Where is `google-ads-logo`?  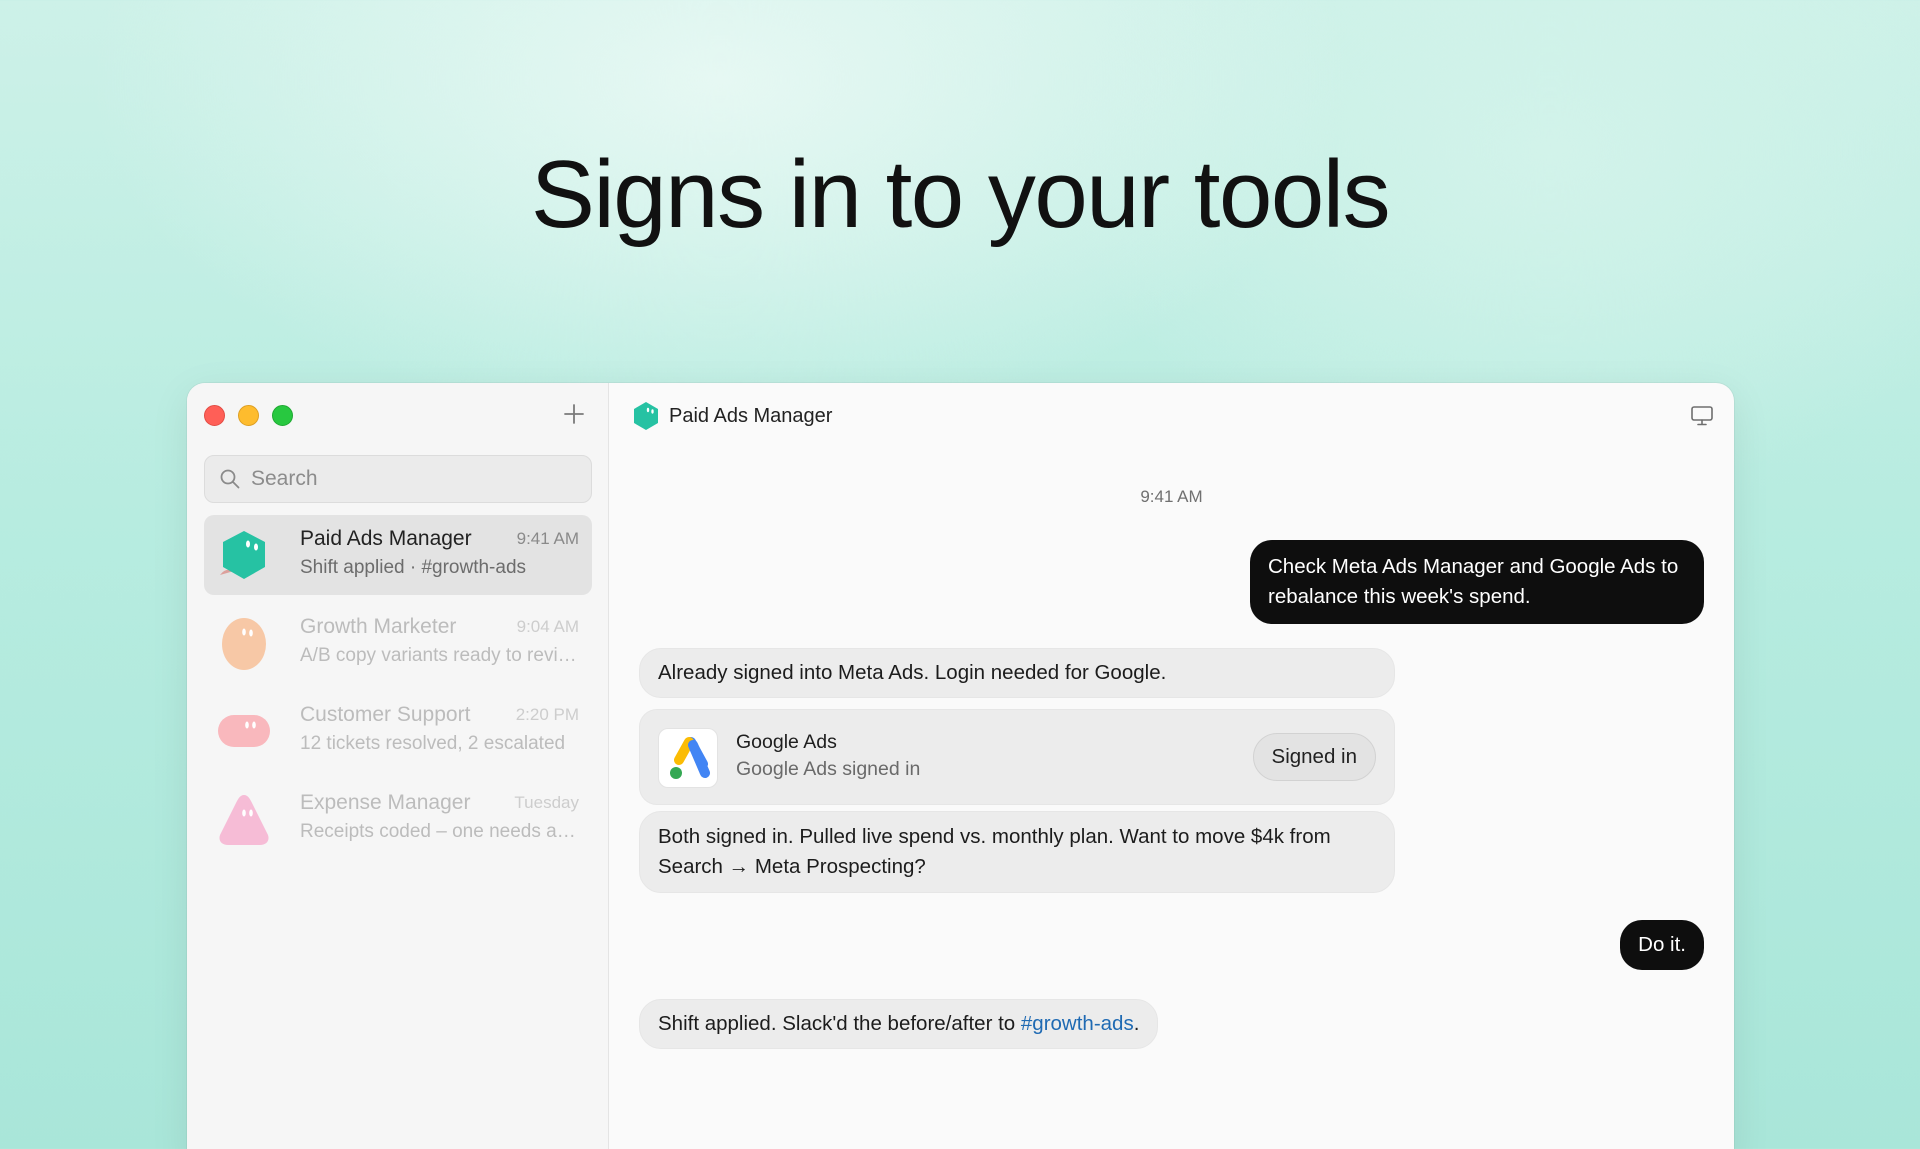 google-ads-logo is located at coordinates (688, 758).